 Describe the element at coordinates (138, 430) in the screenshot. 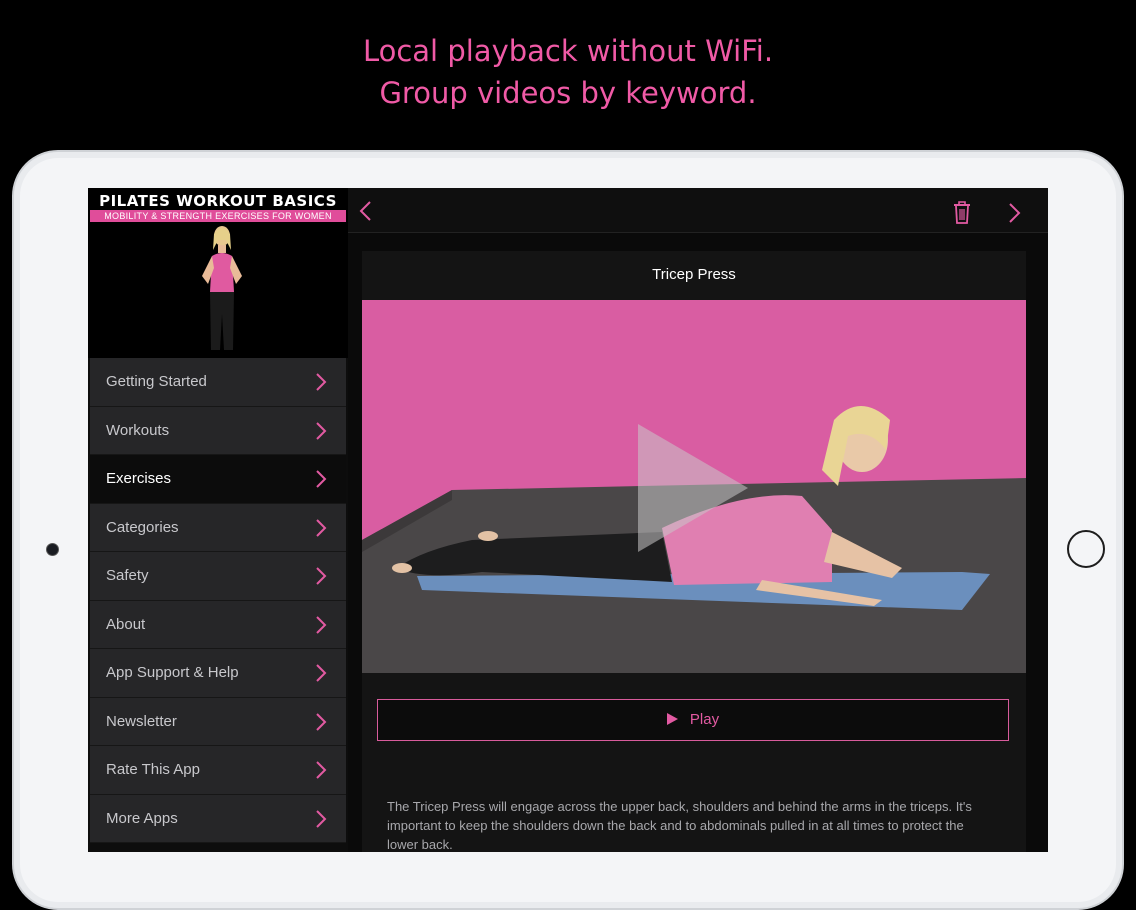

I see `sidebar-item-label: Workouts` at that location.